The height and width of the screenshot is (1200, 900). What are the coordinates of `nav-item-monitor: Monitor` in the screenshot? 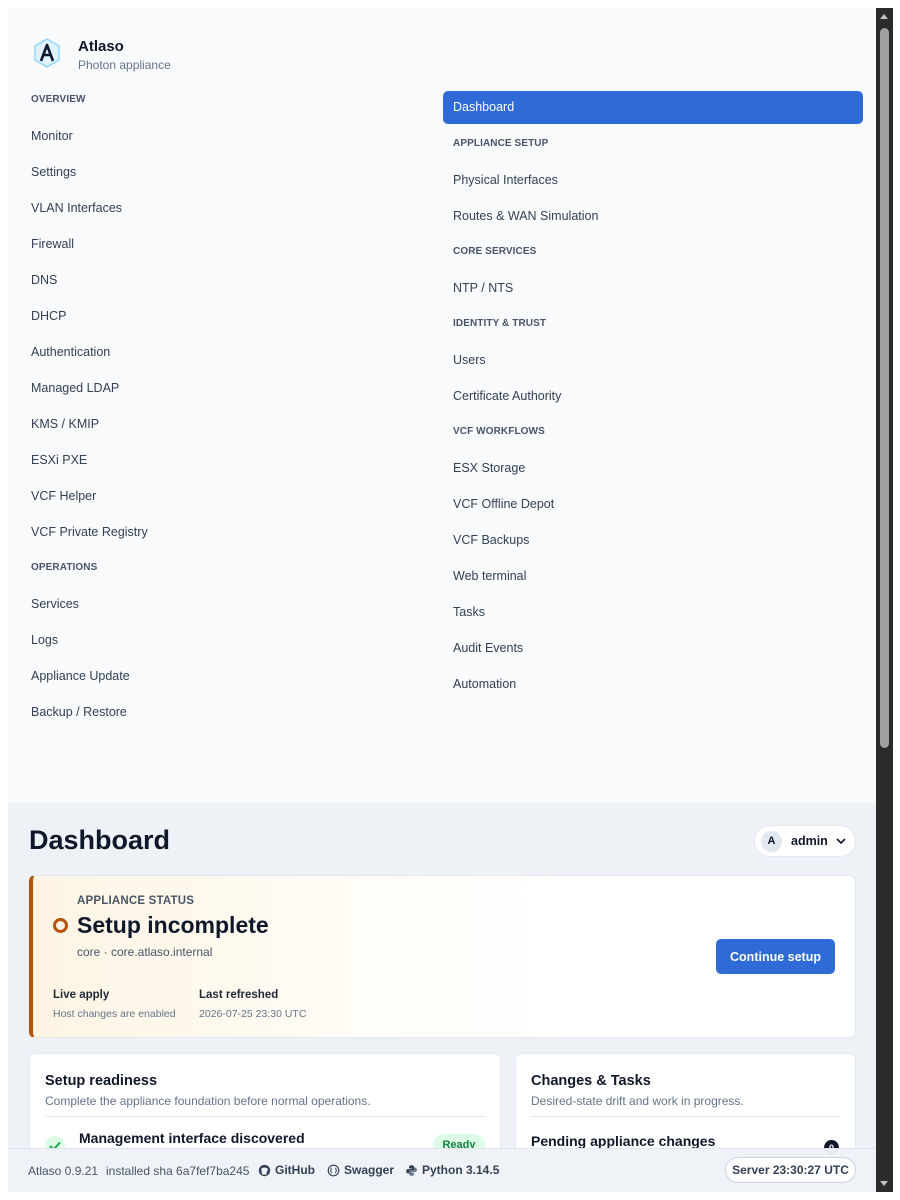 It's located at (52, 136).